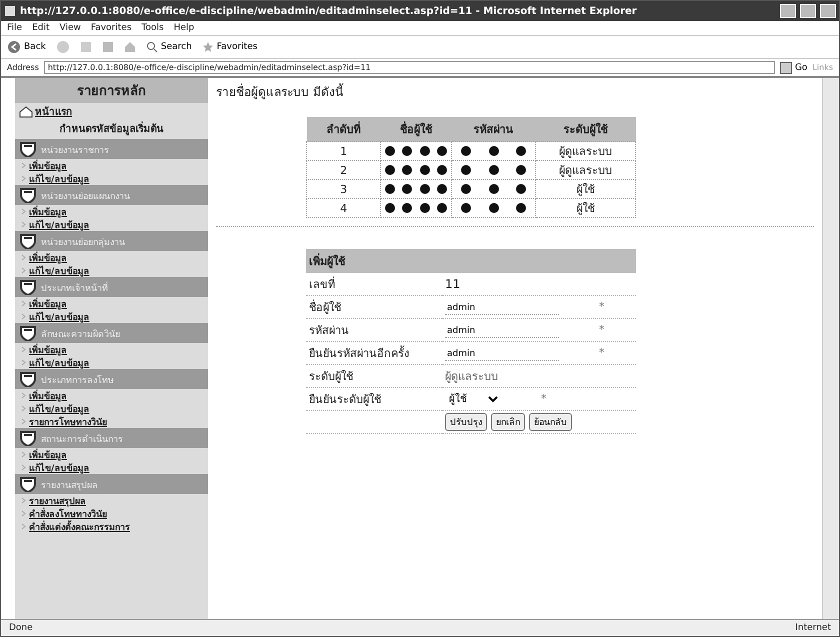  What do you see at coordinates (83, 243) in the screenshot?
I see `section-title: หน่วยงานย่อยกลุ่มงาน` at bounding box center [83, 243].